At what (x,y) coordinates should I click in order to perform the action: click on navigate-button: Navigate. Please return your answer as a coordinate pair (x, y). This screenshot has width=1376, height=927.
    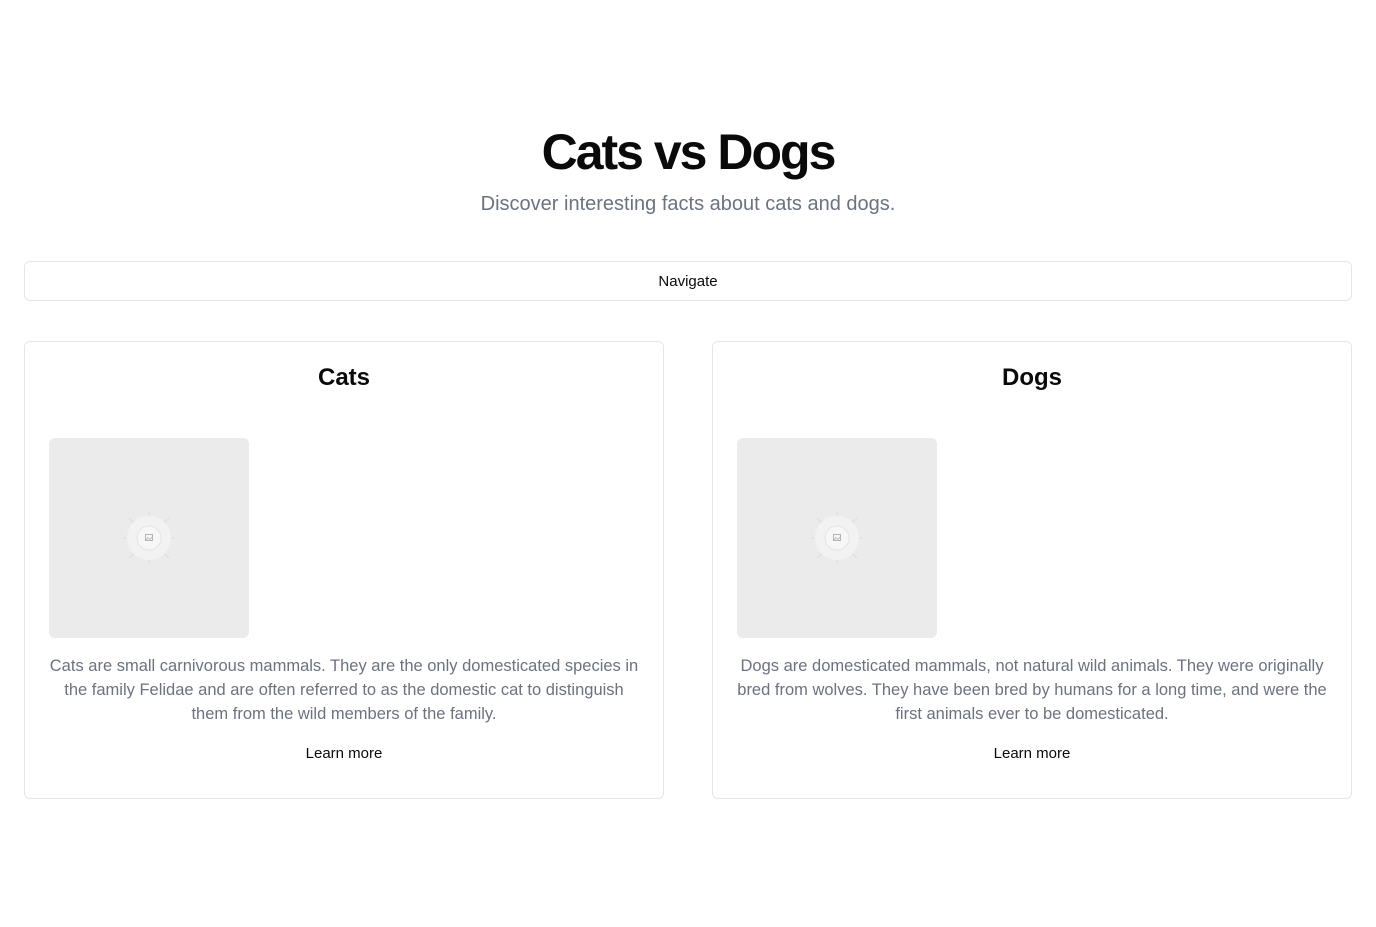
    Looking at the image, I should click on (688, 281).